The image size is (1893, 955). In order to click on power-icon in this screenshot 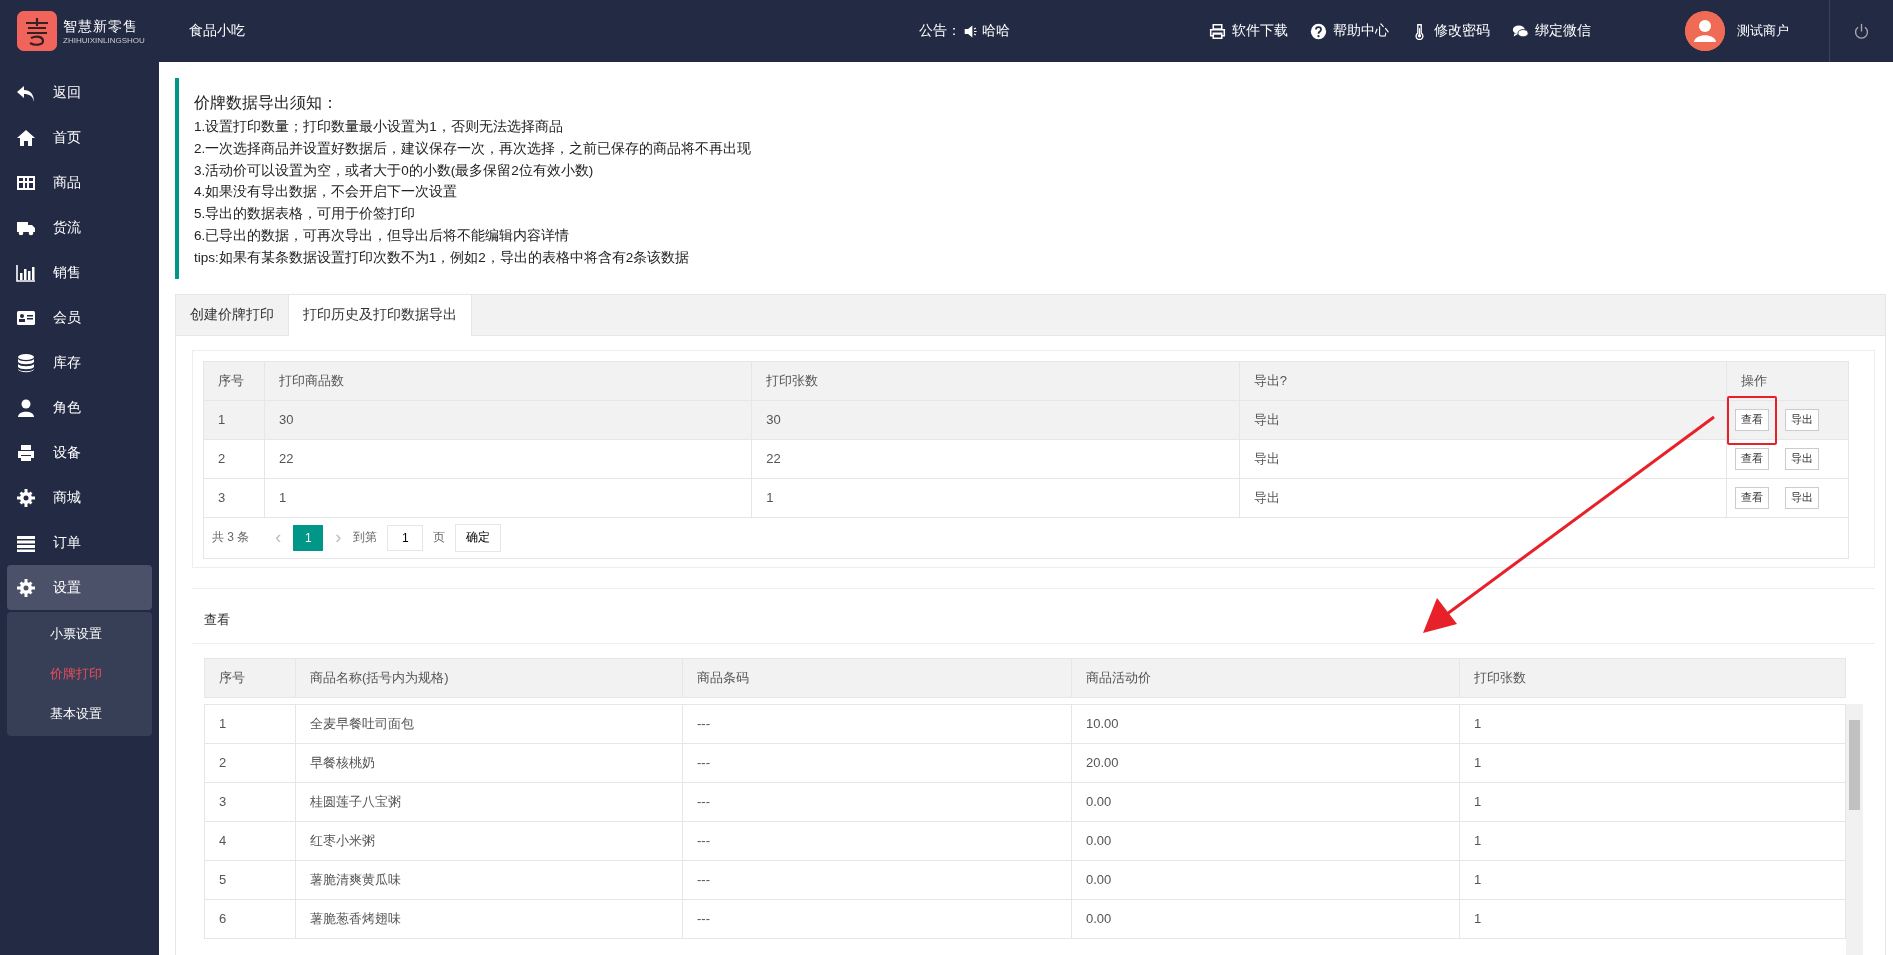, I will do `click(1861, 31)`.